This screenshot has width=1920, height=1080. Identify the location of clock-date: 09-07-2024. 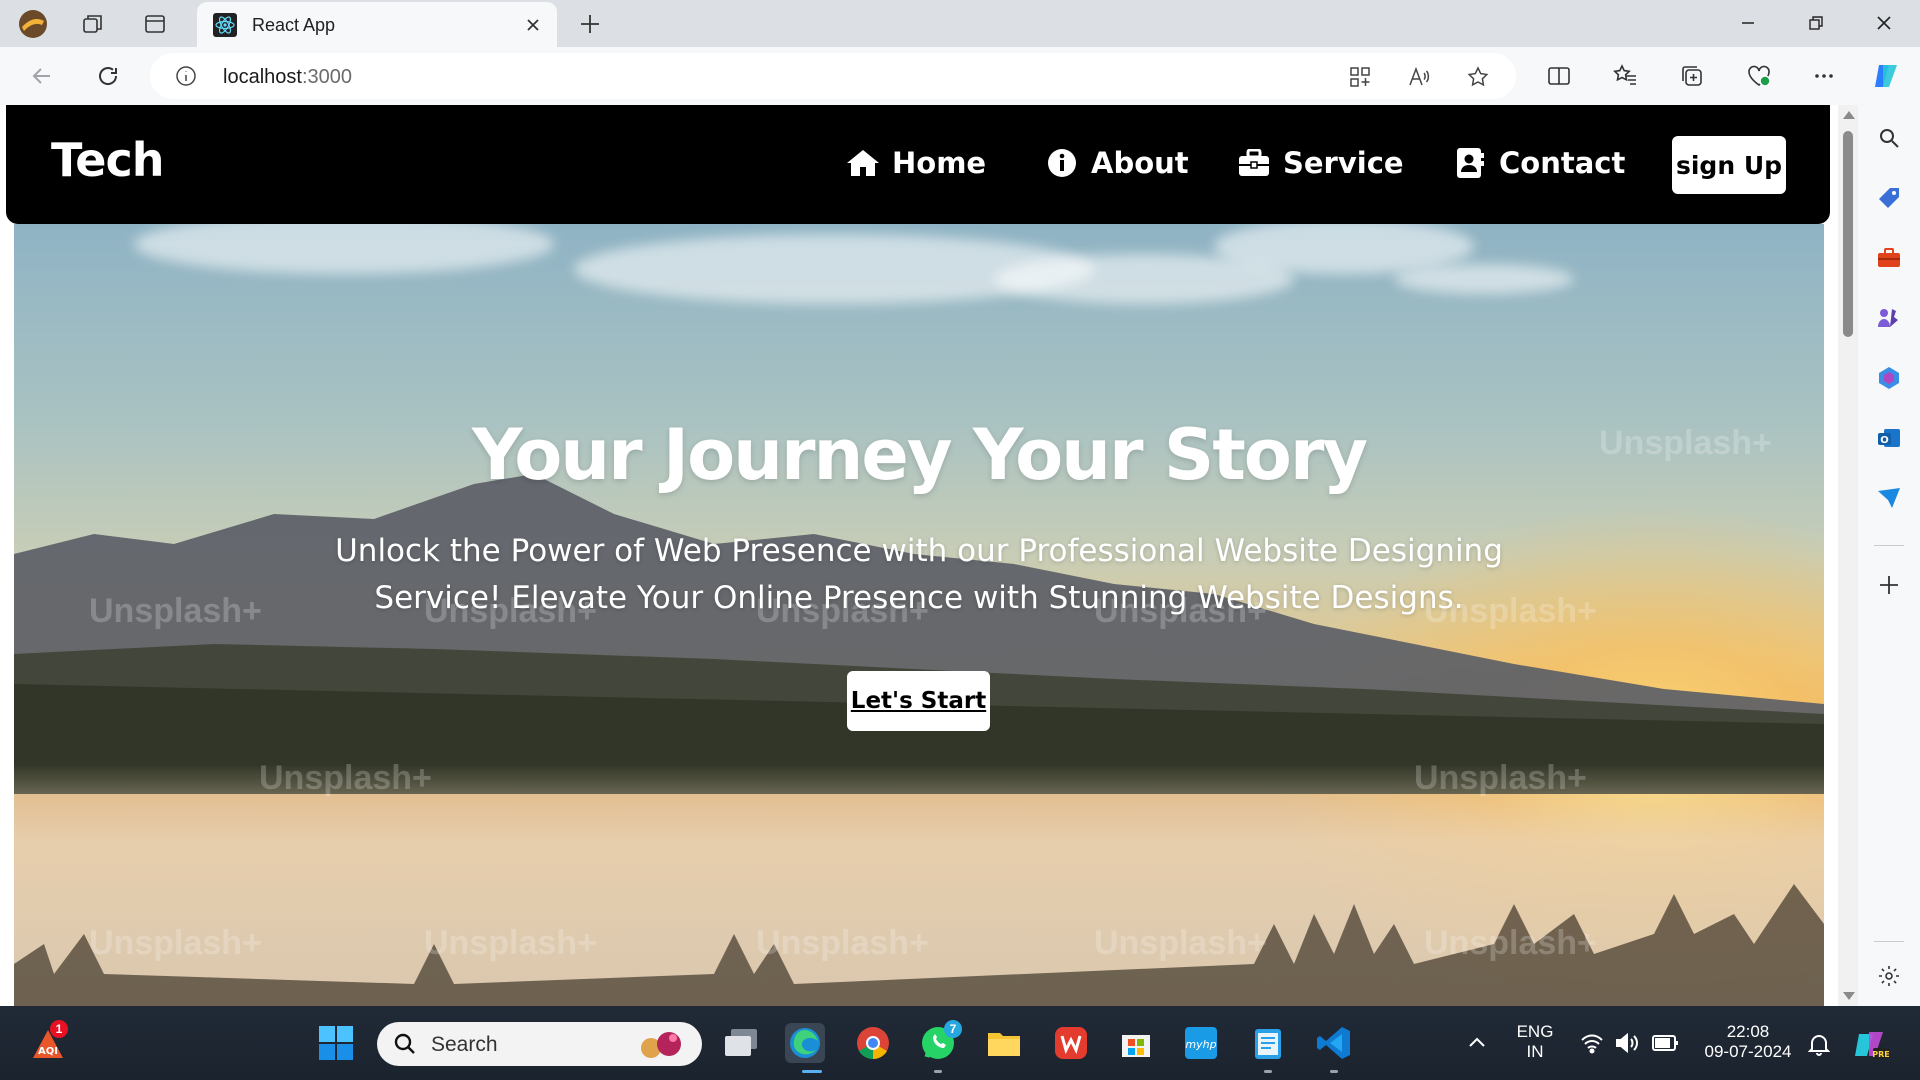
(1748, 1051).